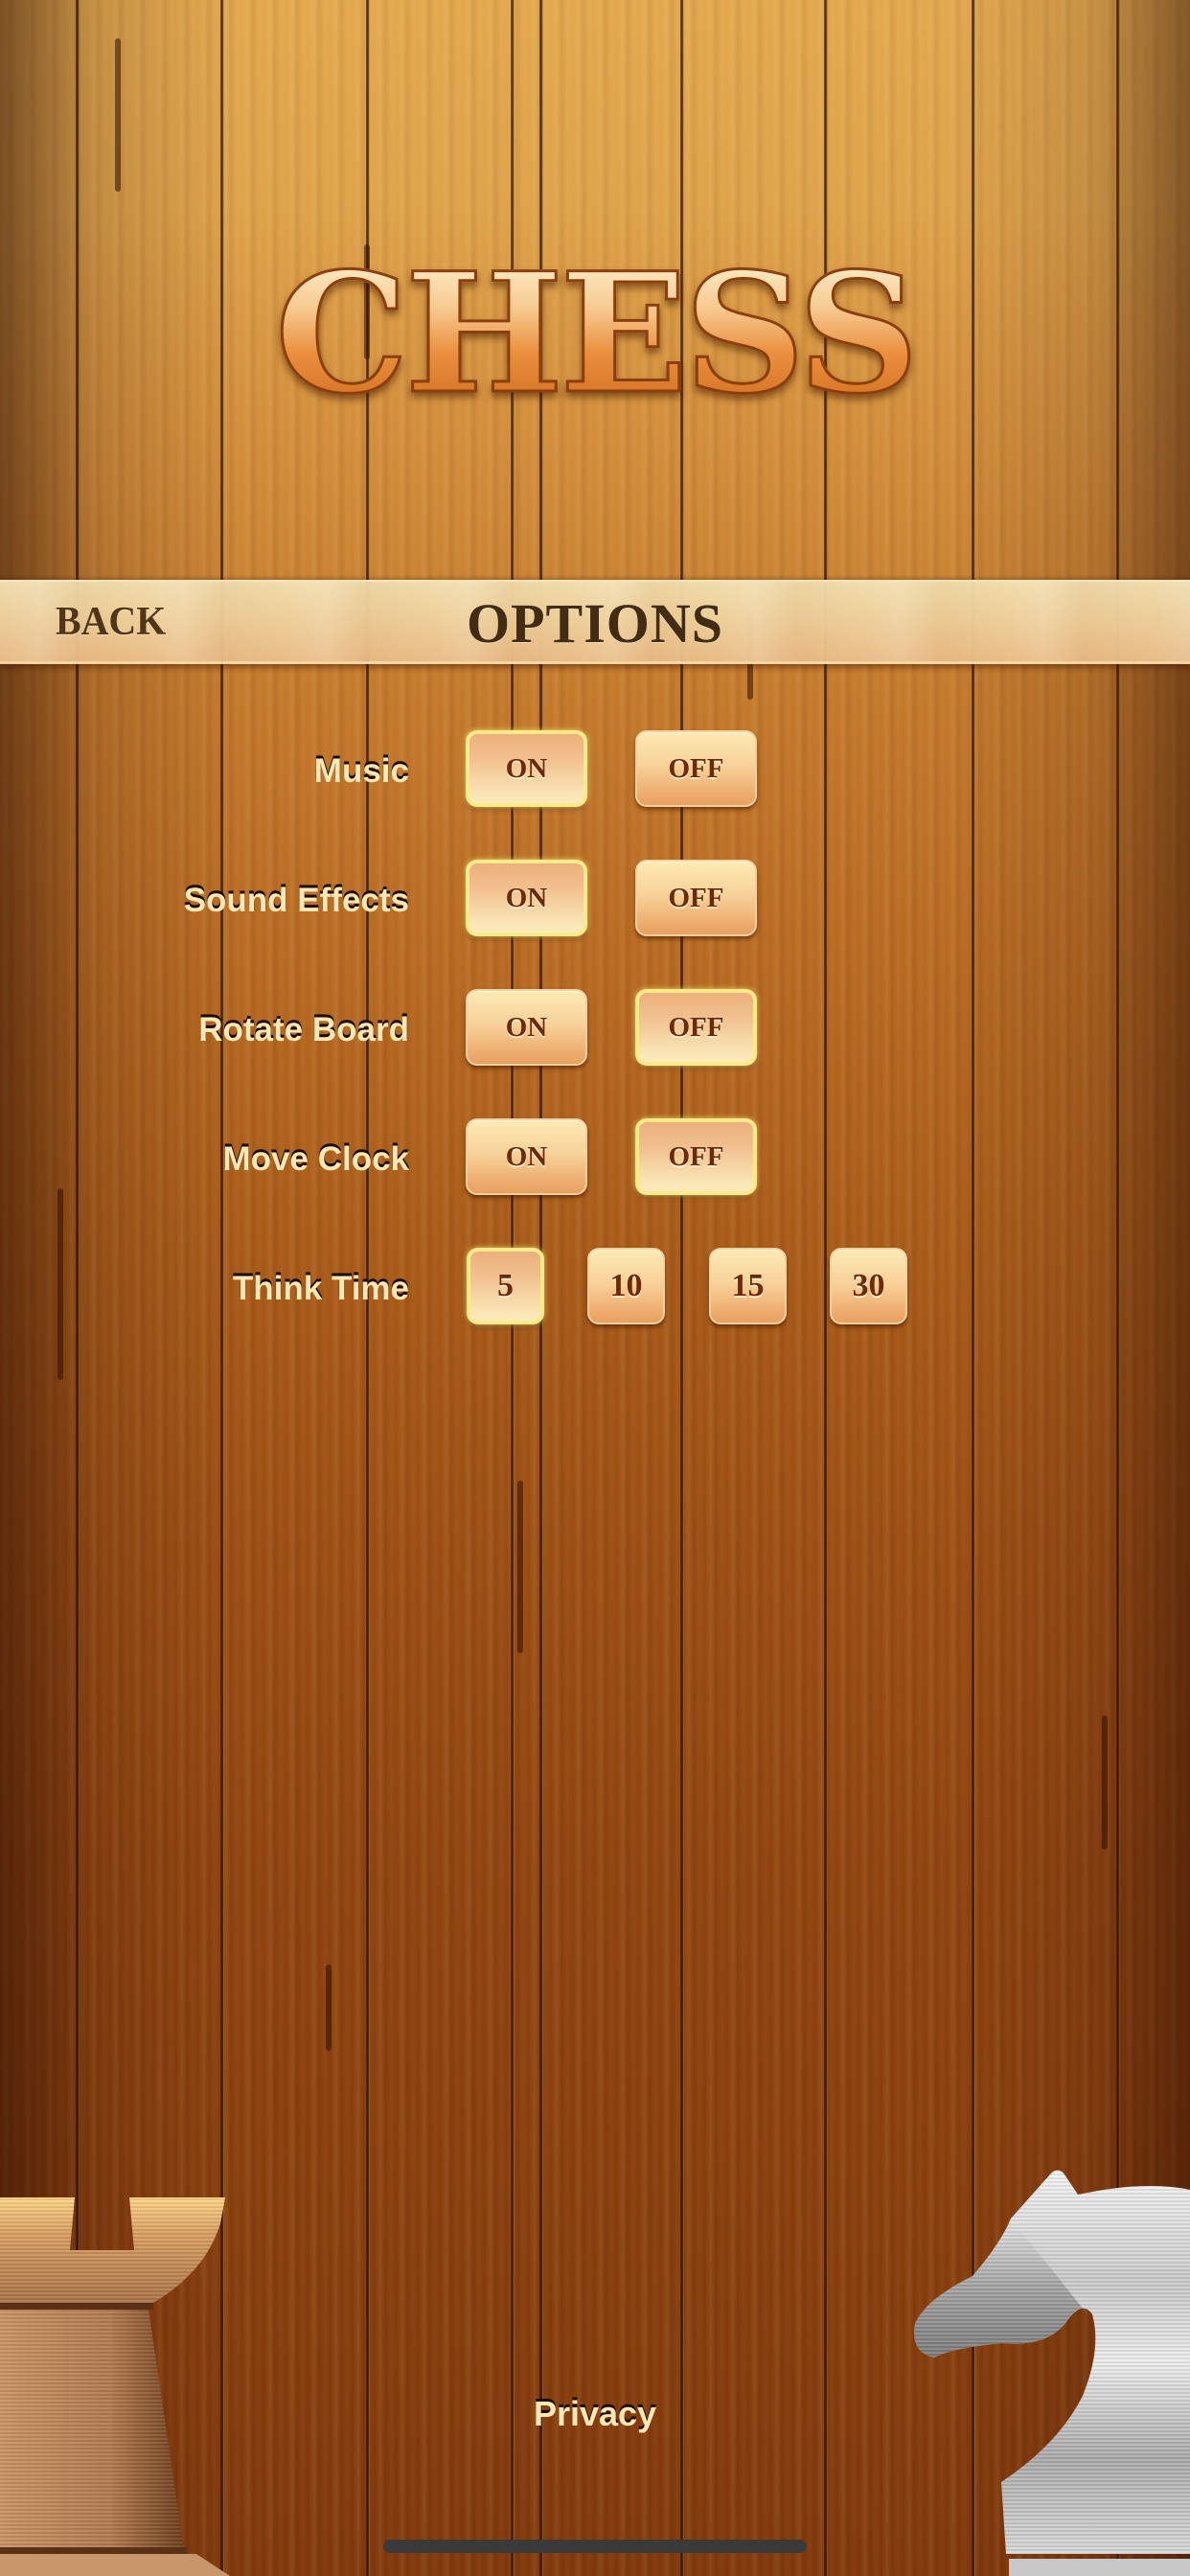 The image size is (1190, 2576). Describe the element at coordinates (869, 1286) in the screenshot. I see `think-time-30-button: 30` at that location.